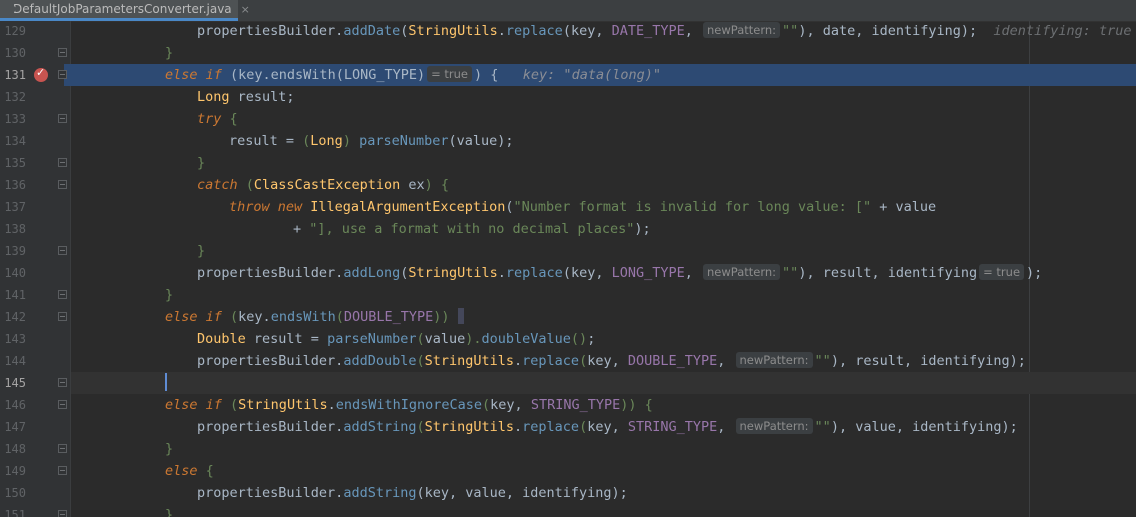 Image resolution: width=1136 pixels, height=517 pixels. I want to click on debug-inline-value: key: "data(long)", so click(591, 75).